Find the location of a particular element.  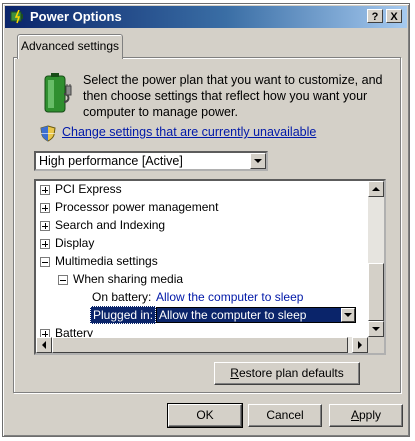

arrow-left-icon is located at coordinates (44, 345).